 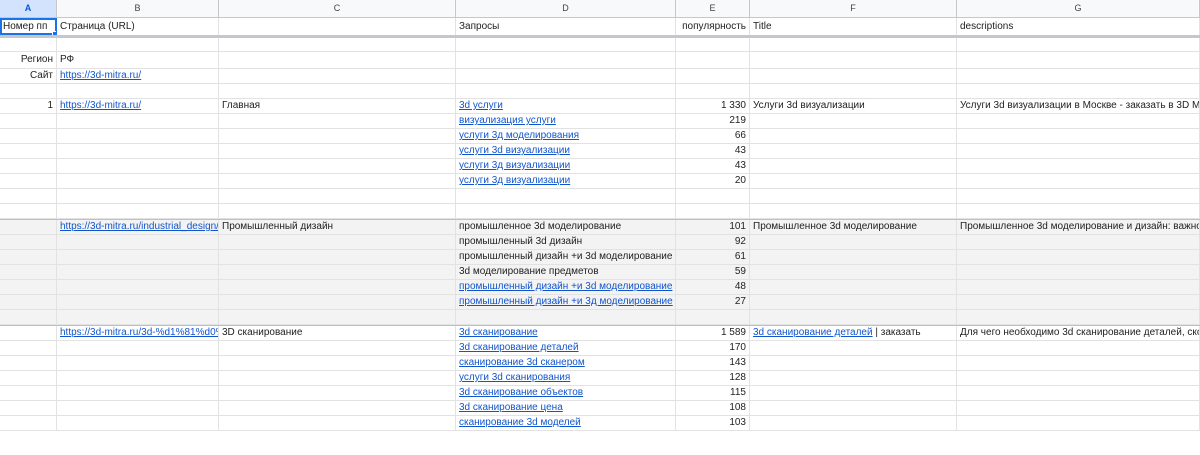 I want to click on cell-c: 3D сканирование, so click(x=337, y=333).